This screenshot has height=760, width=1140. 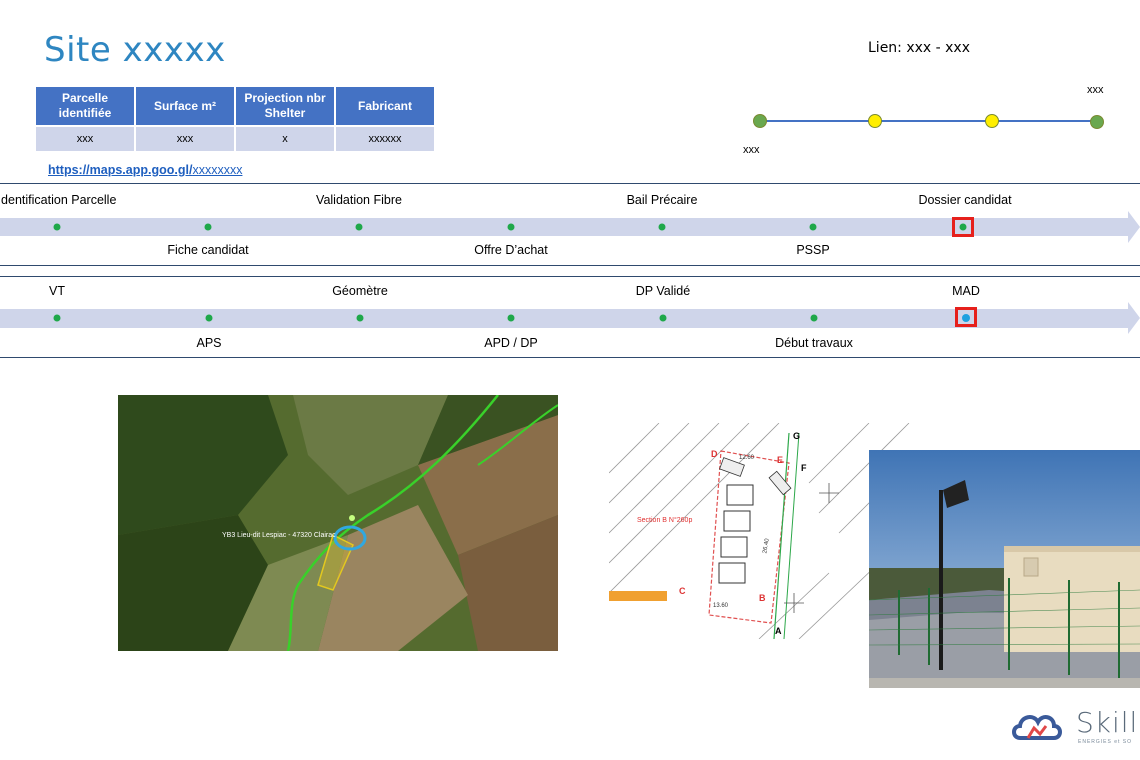 What do you see at coordinates (778, 631) in the screenshot?
I see `plan-point-a: A` at bounding box center [778, 631].